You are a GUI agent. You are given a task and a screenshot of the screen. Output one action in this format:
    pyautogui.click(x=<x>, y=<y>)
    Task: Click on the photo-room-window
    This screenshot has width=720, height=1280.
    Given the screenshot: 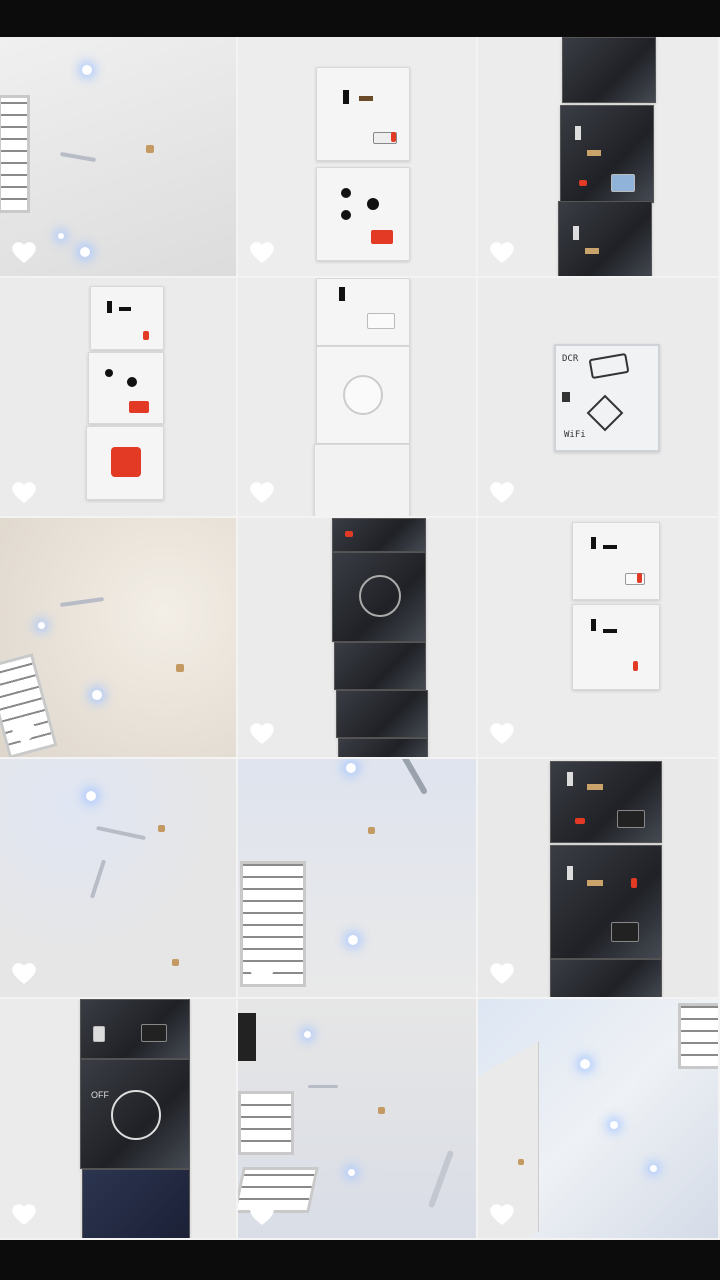 What is the action you would take?
    pyautogui.click(x=357, y=878)
    